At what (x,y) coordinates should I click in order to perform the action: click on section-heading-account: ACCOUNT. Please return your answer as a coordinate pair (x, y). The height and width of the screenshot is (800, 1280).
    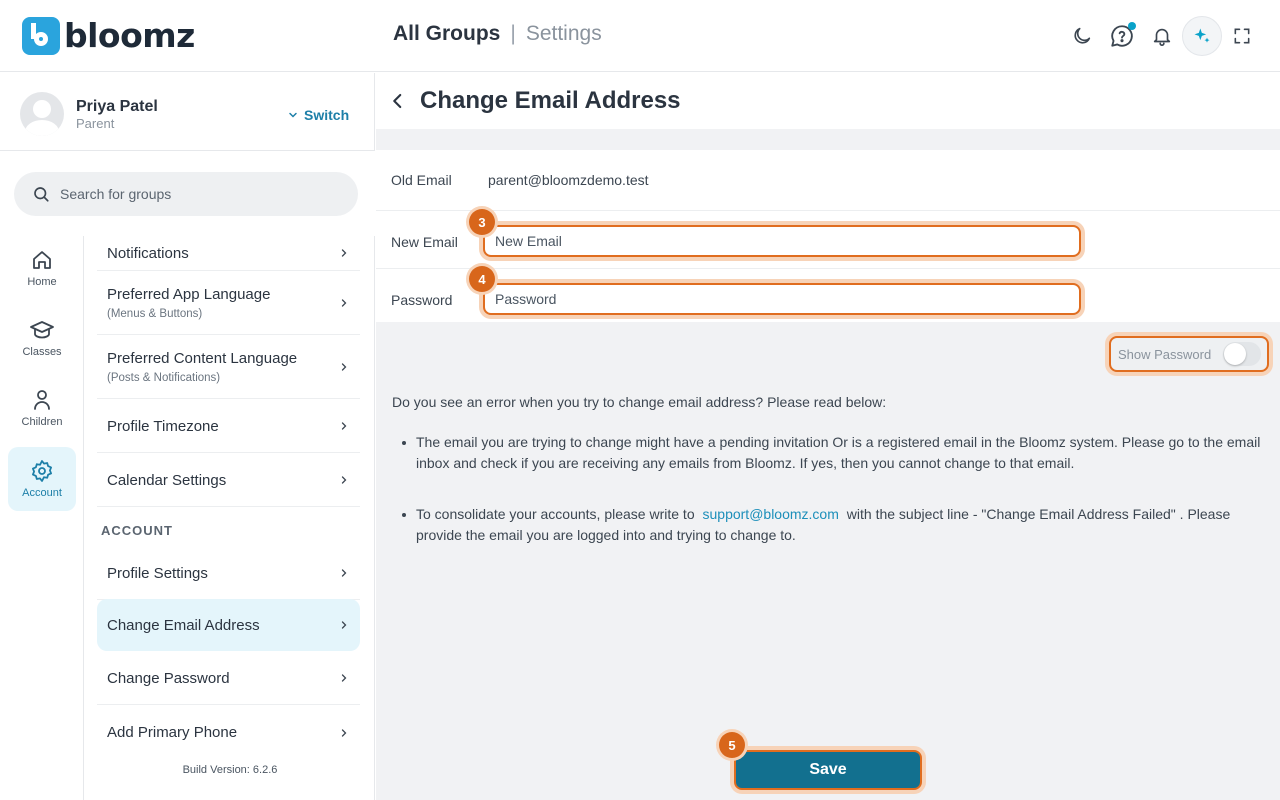
    Looking at the image, I should click on (137, 530).